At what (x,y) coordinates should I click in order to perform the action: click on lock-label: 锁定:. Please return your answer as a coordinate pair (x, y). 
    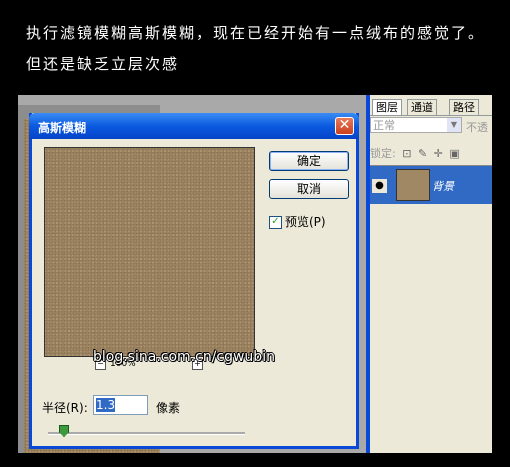
    Looking at the image, I should click on (383, 153).